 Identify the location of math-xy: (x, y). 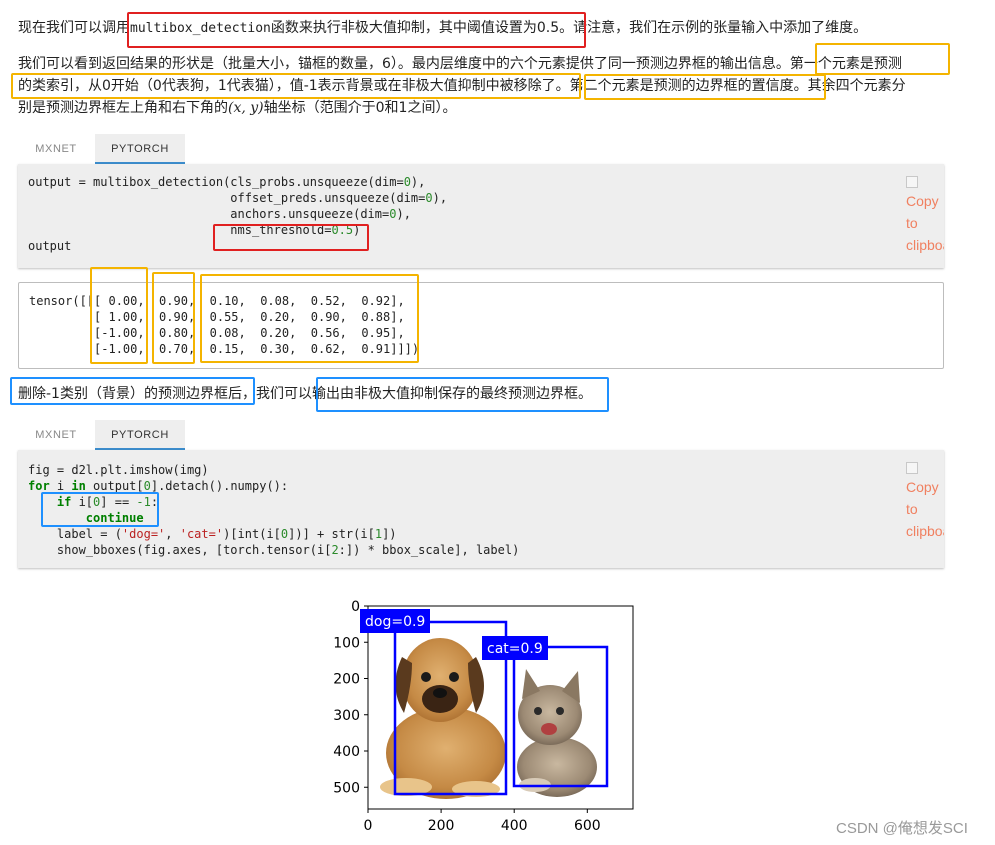
(246, 108).